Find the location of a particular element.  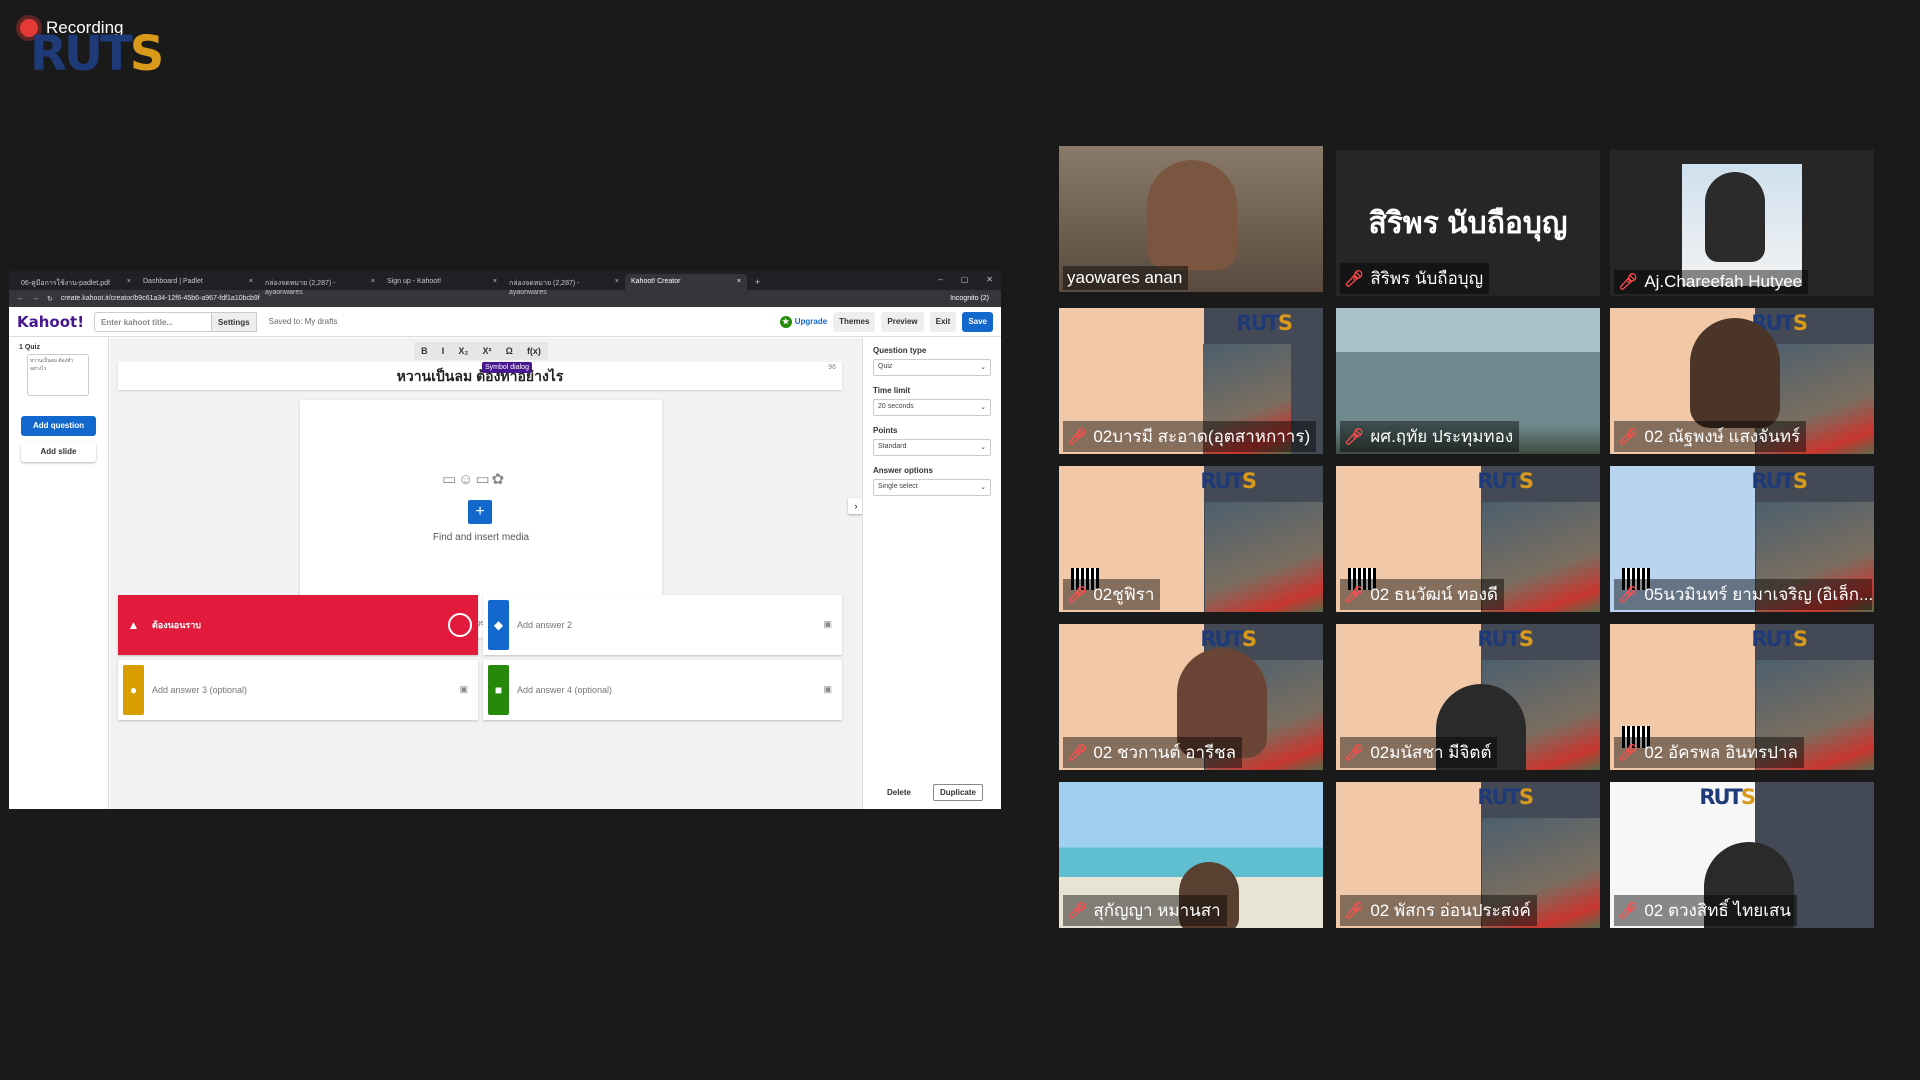

slide-thumbnail: 1 Quiz หวานเป็นลม ต้องทำอย่างไร is located at coordinates (59, 371).